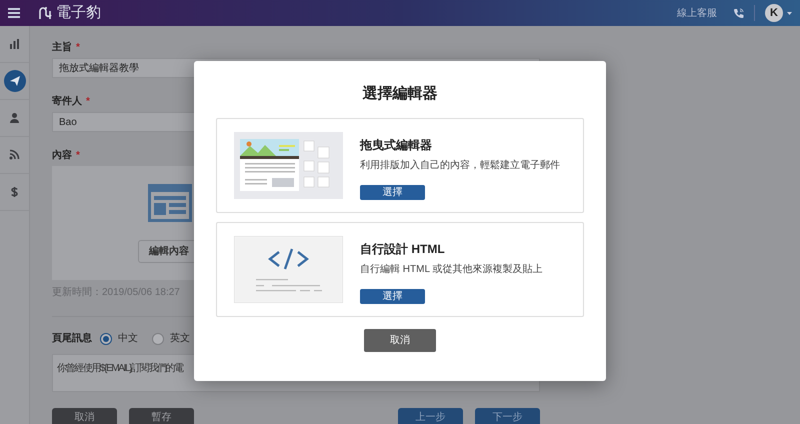 The height and width of the screenshot is (424, 800). I want to click on footer-label: 頁尾訊息, so click(72, 339).